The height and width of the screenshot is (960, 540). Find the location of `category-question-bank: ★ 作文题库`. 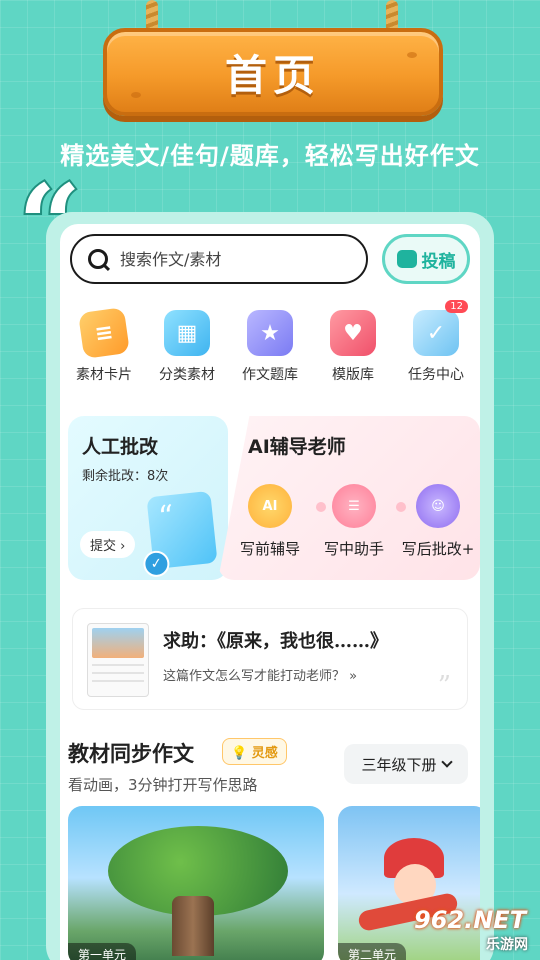

category-question-bank: ★ 作文题库 is located at coordinates (270, 347).